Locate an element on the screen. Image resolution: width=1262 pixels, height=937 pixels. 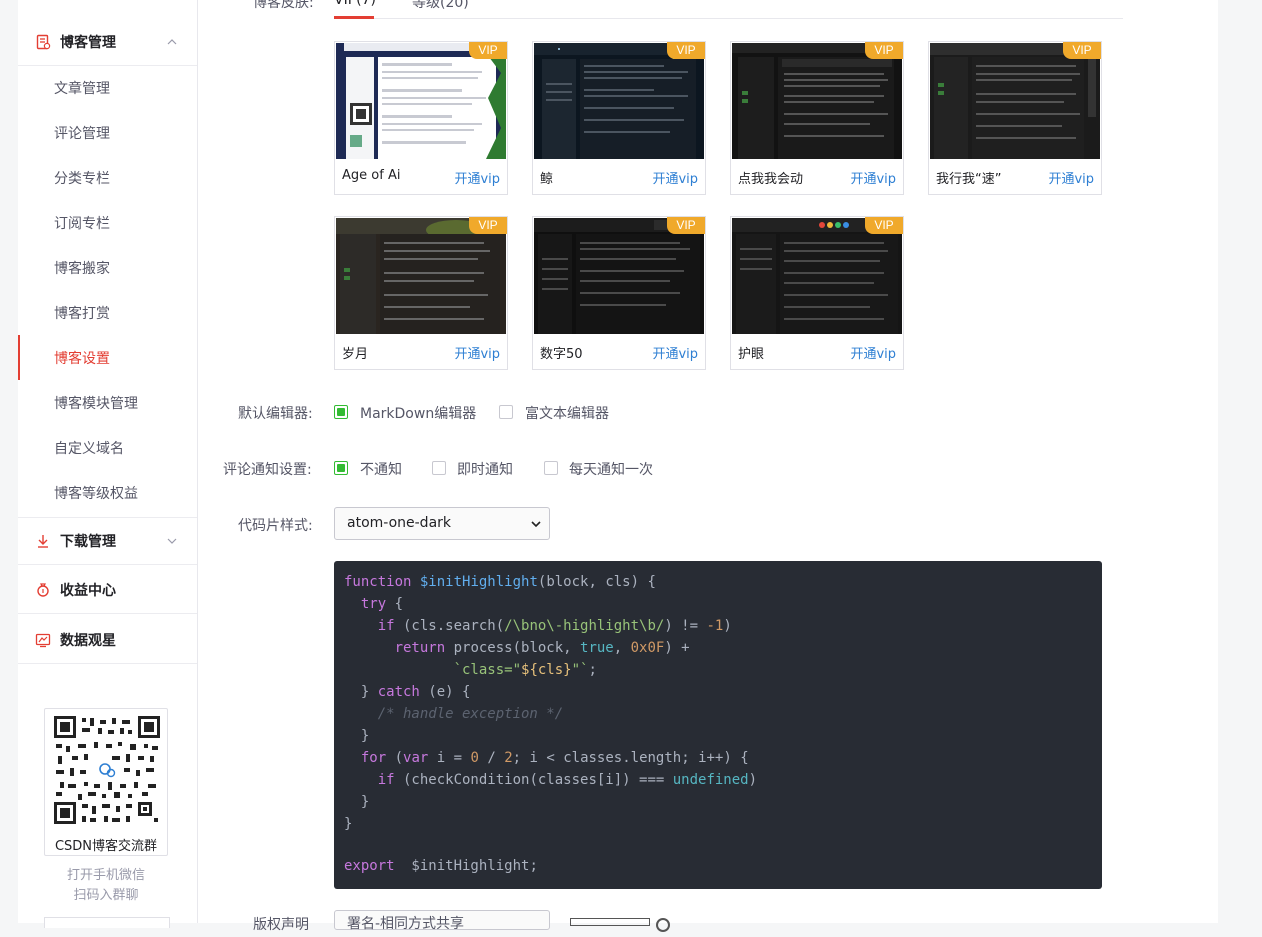
sidebar-item-reward: 博客打赏 is located at coordinates (107, 312).